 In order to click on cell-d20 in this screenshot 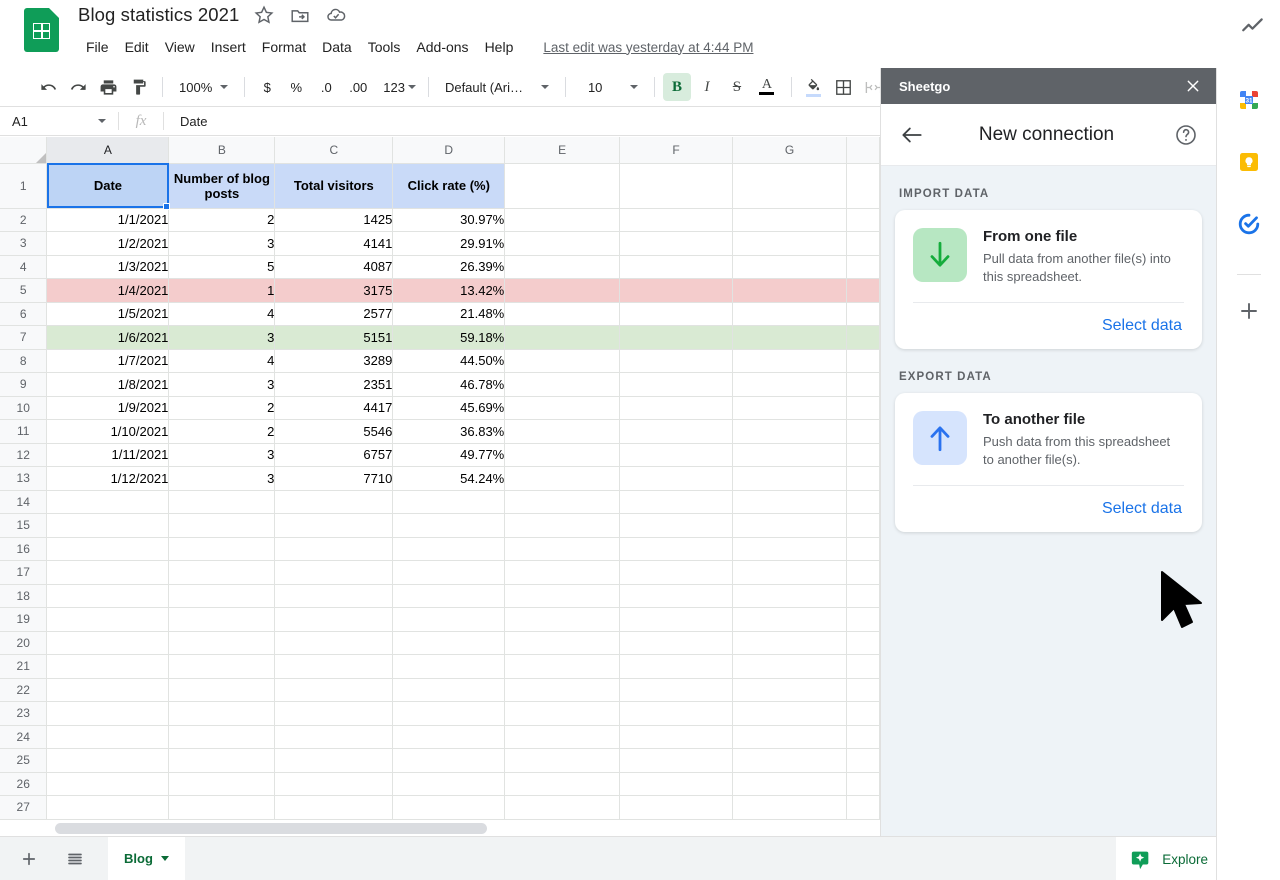, I will do `click(449, 643)`.